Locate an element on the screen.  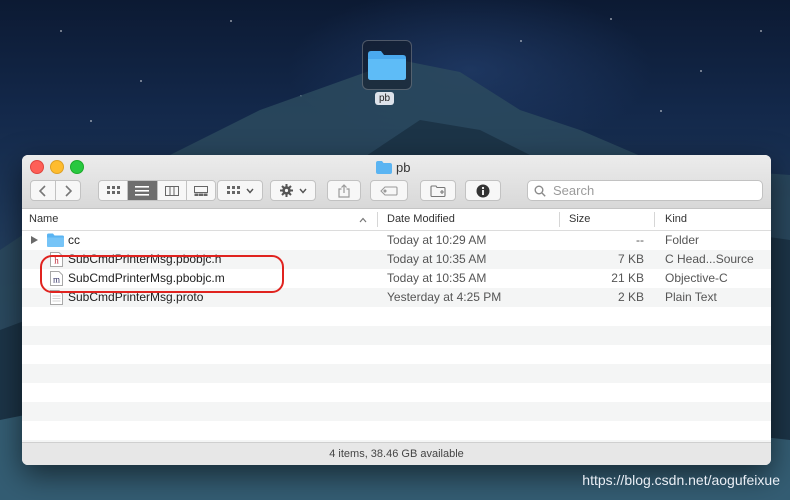
gear-icon is located at coordinates (286, 190).